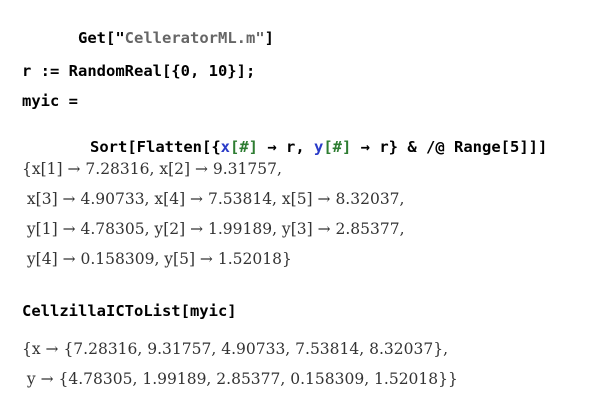 This screenshot has height=412, width=609. I want to click on get-close-bracket: ], so click(269, 37).